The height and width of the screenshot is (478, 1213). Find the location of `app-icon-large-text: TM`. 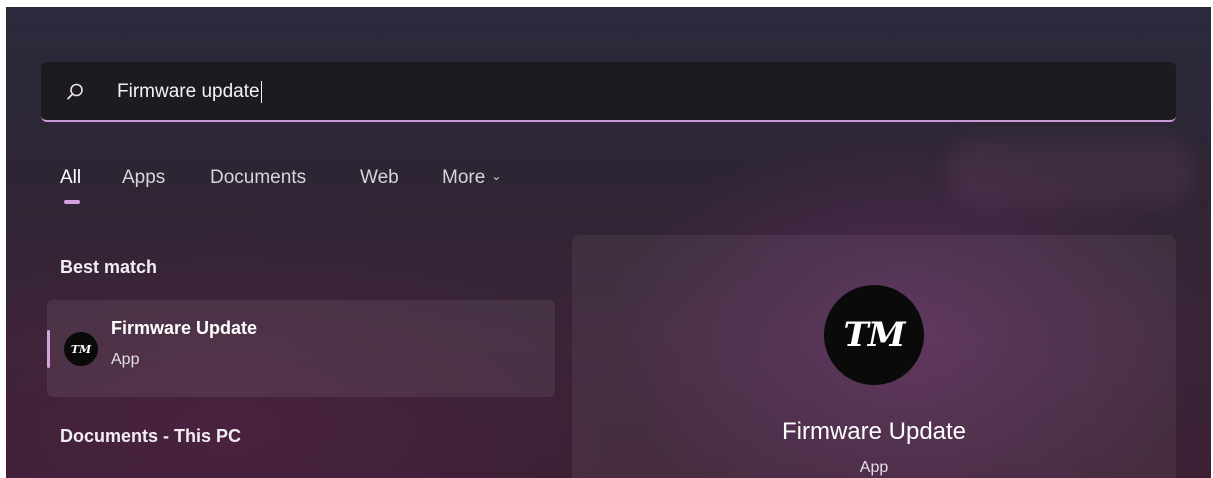

app-icon-large-text: TM is located at coordinates (874, 335).